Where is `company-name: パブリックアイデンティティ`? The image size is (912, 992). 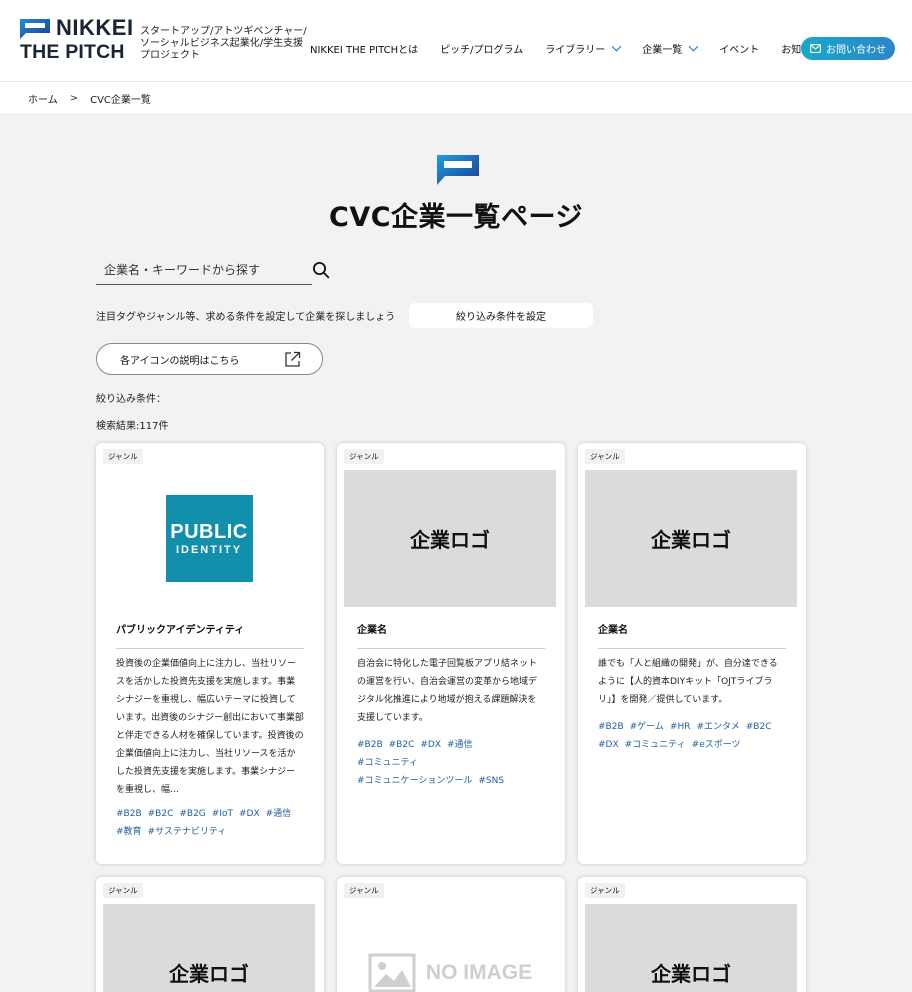
company-name: パブリックアイデンティティ is located at coordinates (210, 635).